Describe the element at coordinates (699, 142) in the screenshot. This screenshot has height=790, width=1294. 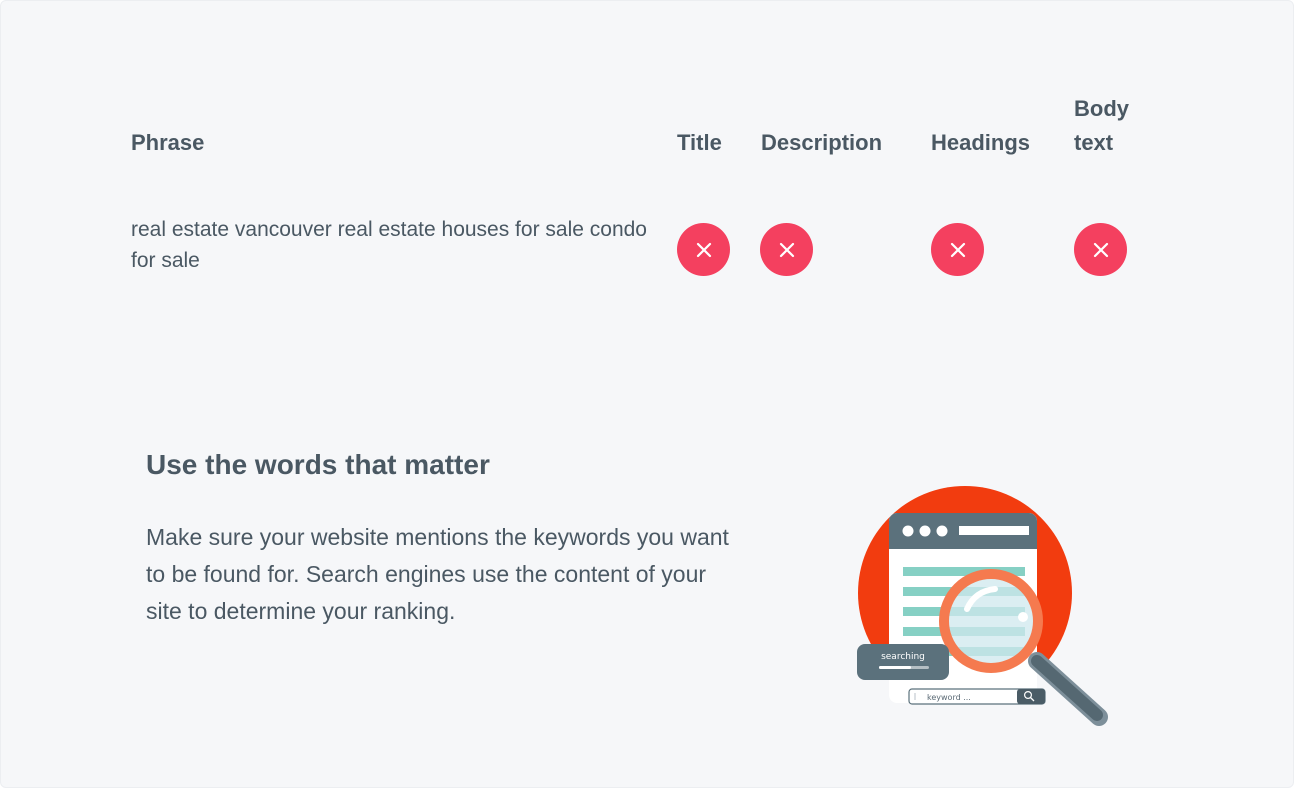
I see `column-header-title: Title` at that location.